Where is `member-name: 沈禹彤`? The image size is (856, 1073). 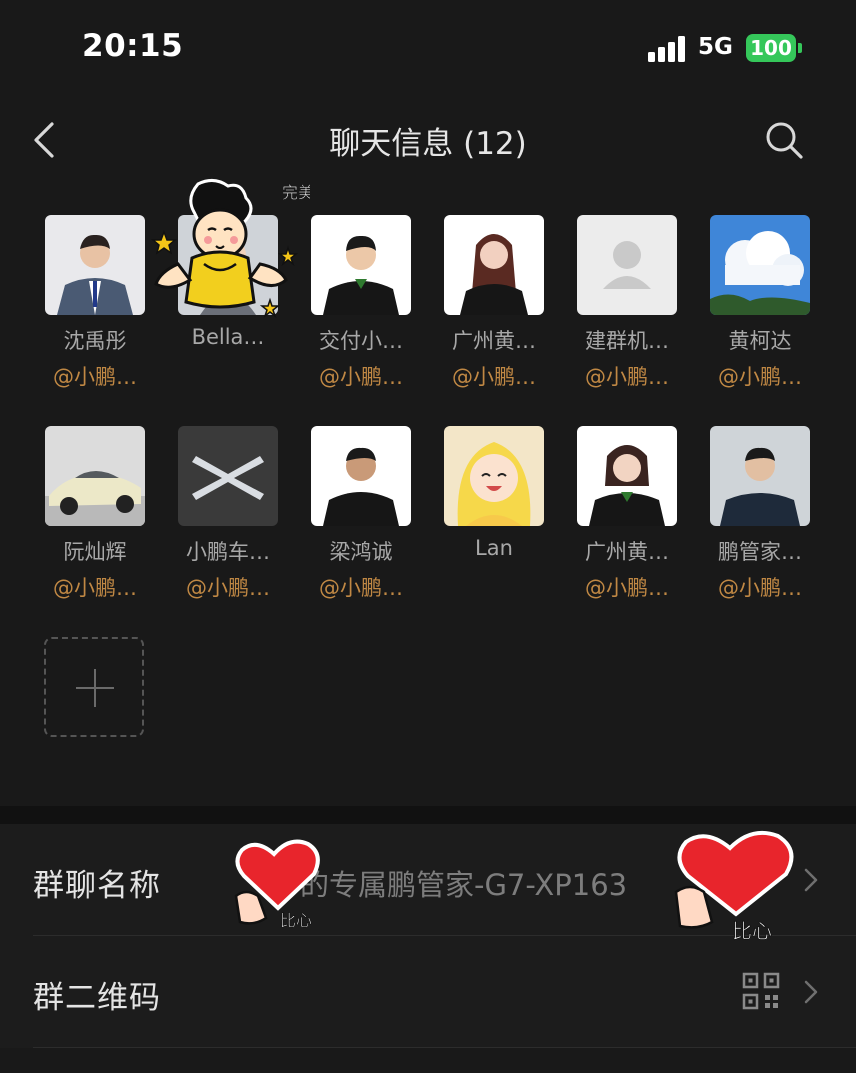
member-name: 沈禹彤 is located at coordinates (95, 341).